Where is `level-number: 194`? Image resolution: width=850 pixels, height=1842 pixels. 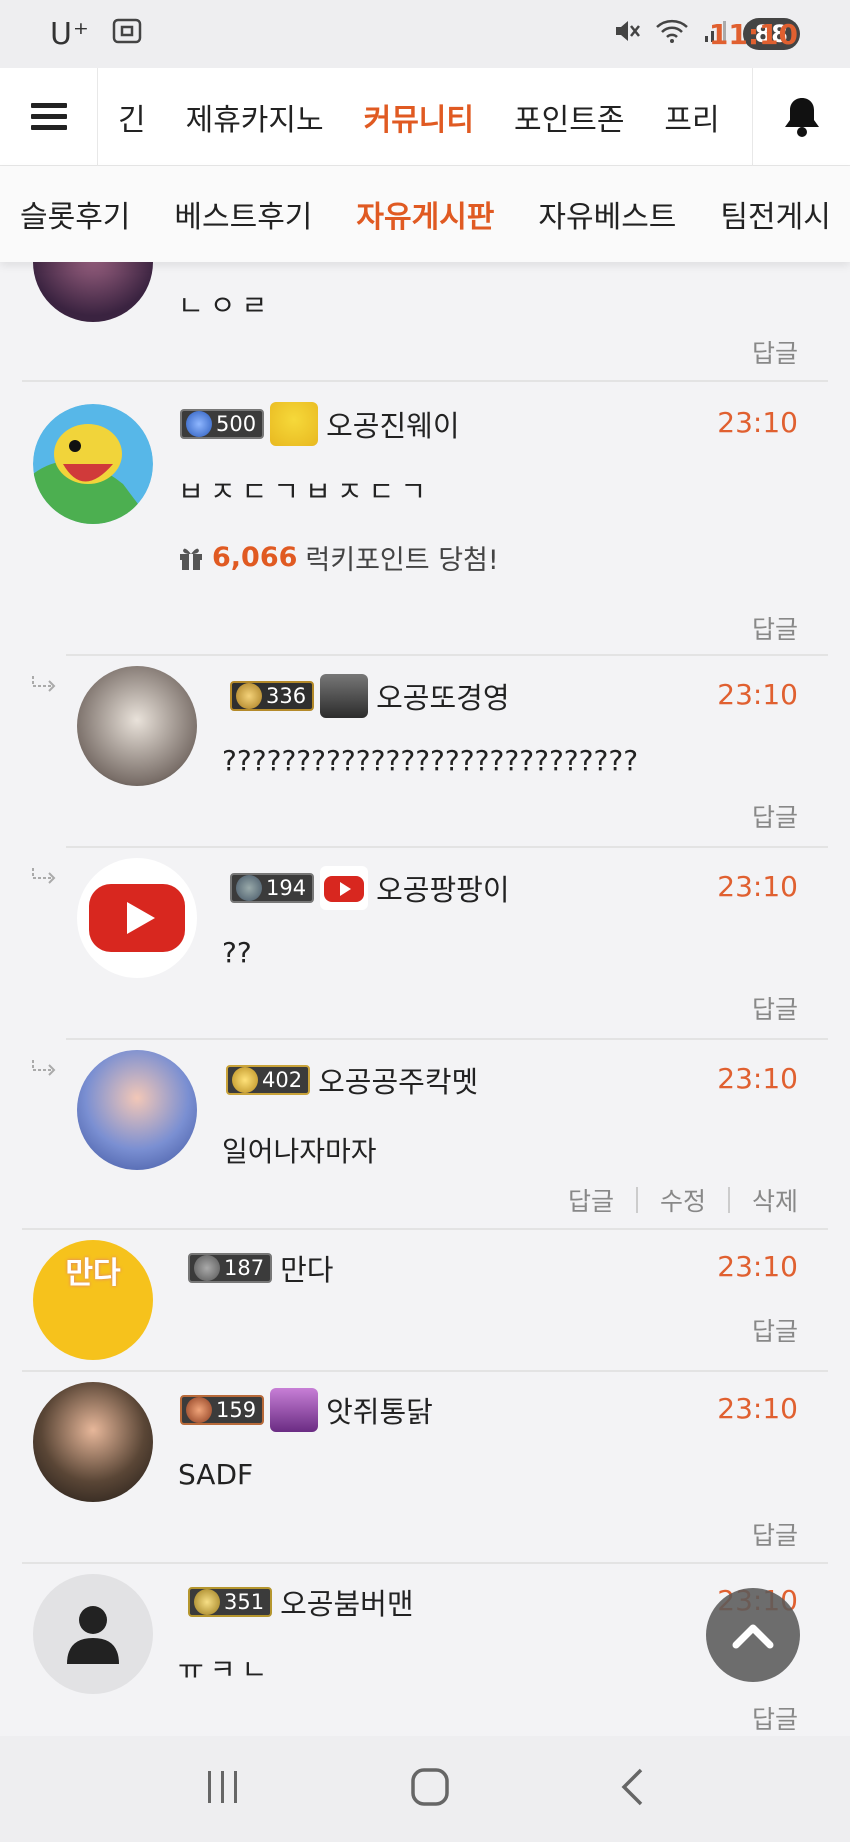 level-number: 194 is located at coordinates (286, 888).